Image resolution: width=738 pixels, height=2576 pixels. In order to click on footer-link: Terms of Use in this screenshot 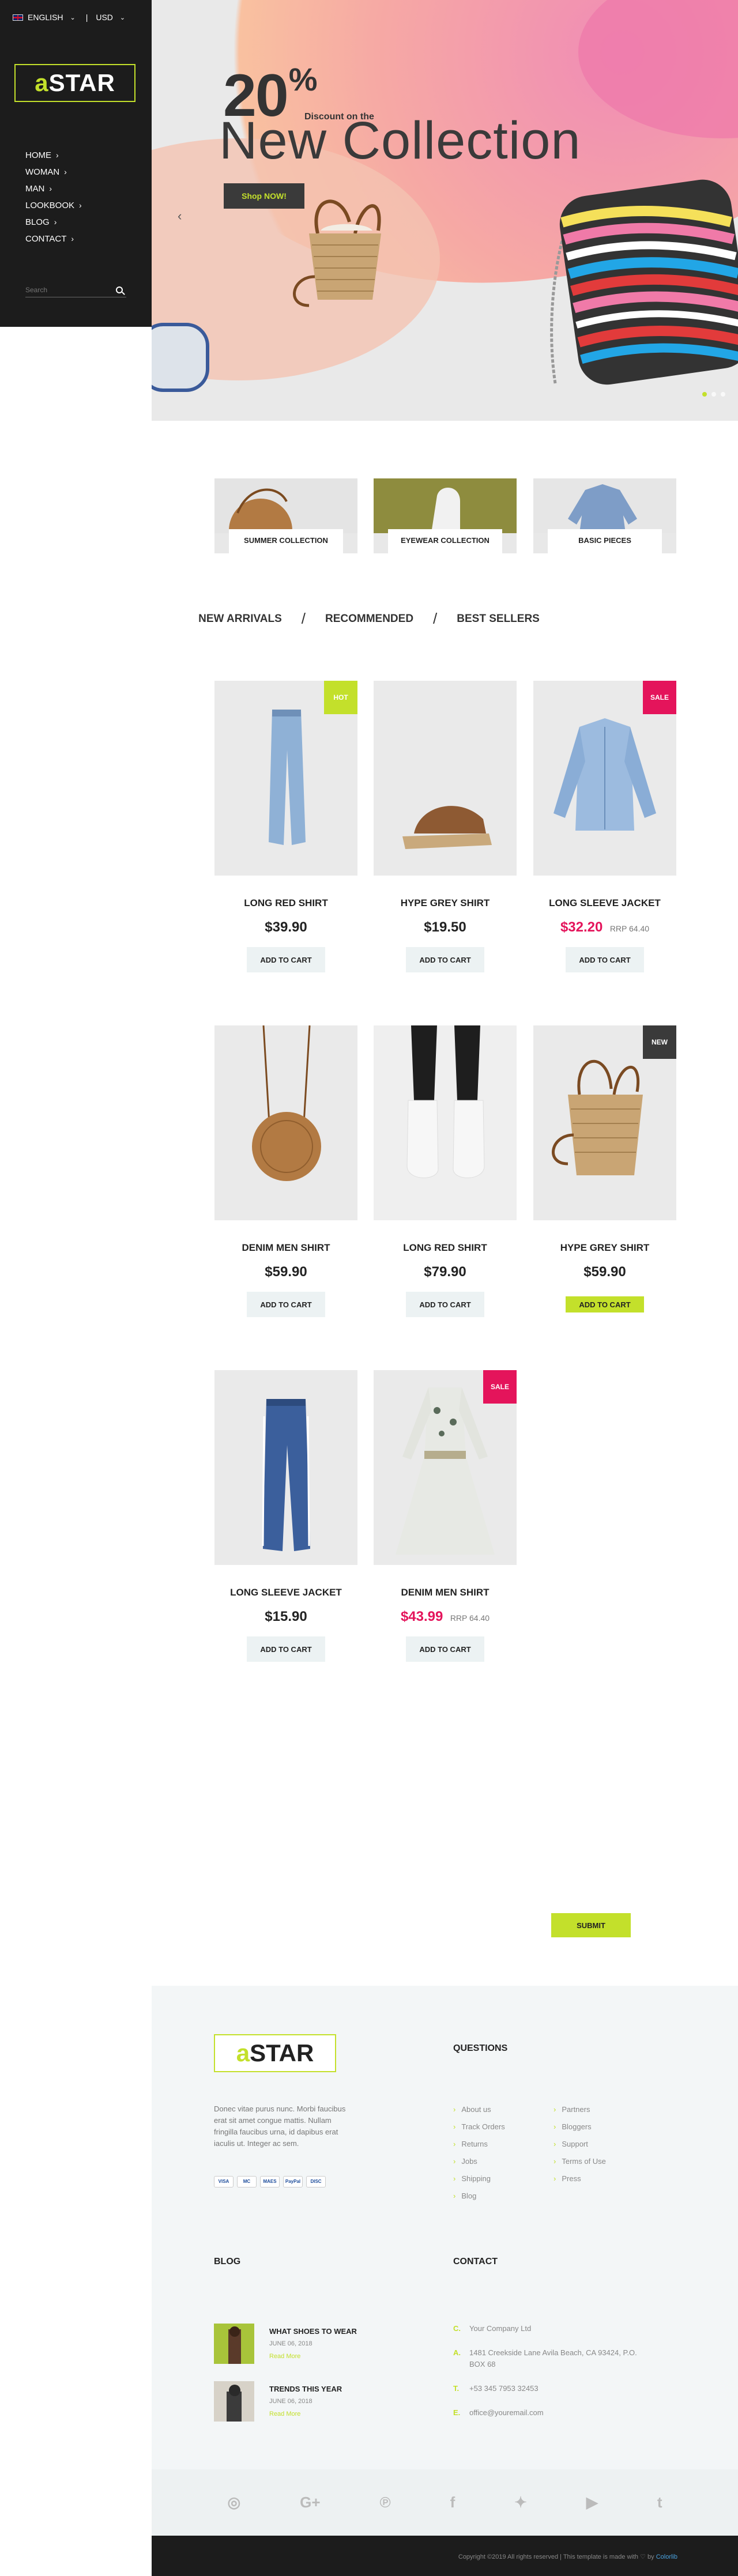, I will do `click(580, 2161)`.